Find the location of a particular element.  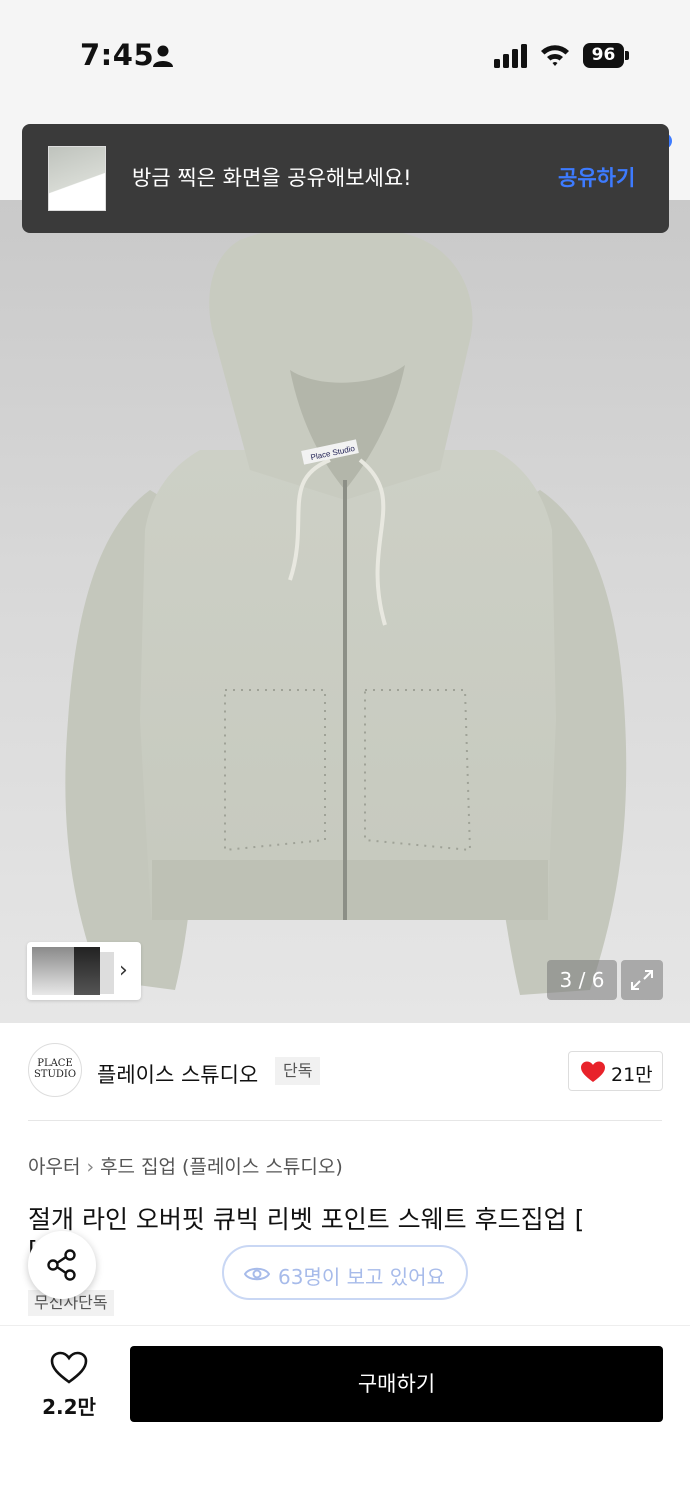

thumbnail-strip: › is located at coordinates (84, 971).